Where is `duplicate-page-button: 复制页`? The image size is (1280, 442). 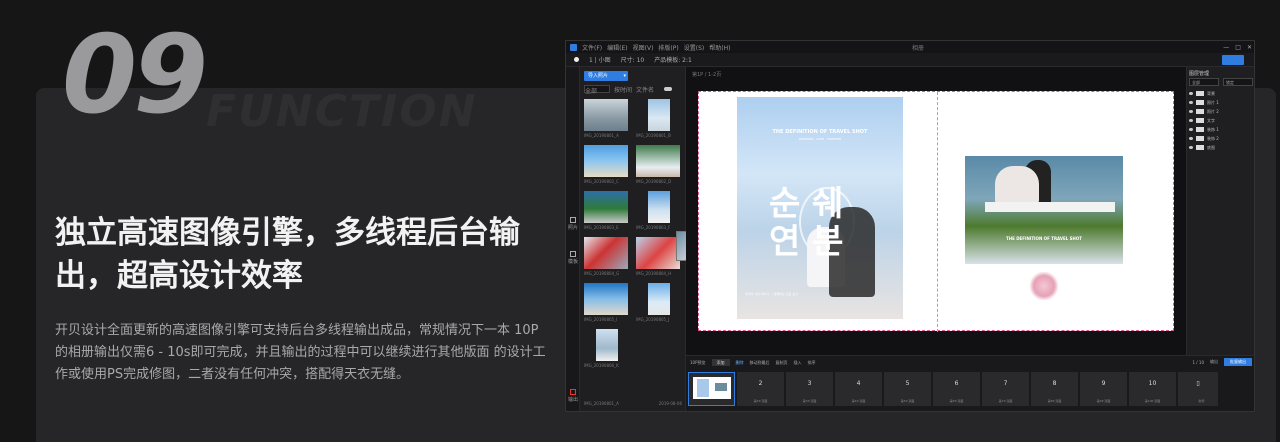
duplicate-page-button: 复制页 is located at coordinates (782, 363).